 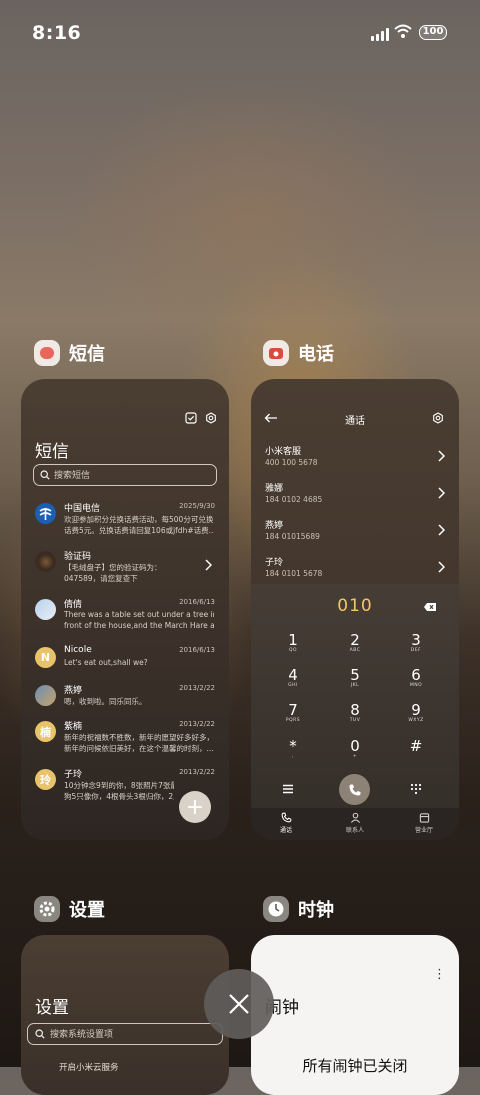 What do you see at coordinates (293, 643) in the screenshot?
I see `dial-key-1: 1 QO` at bounding box center [293, 643].